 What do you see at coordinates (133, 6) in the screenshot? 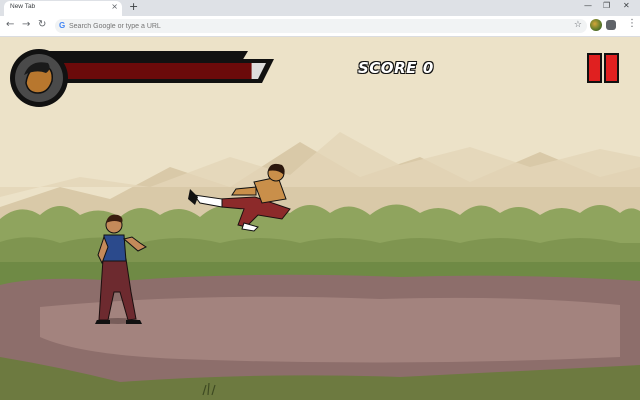
I see `new-tab-button: +` at bounding box center [133, 6].